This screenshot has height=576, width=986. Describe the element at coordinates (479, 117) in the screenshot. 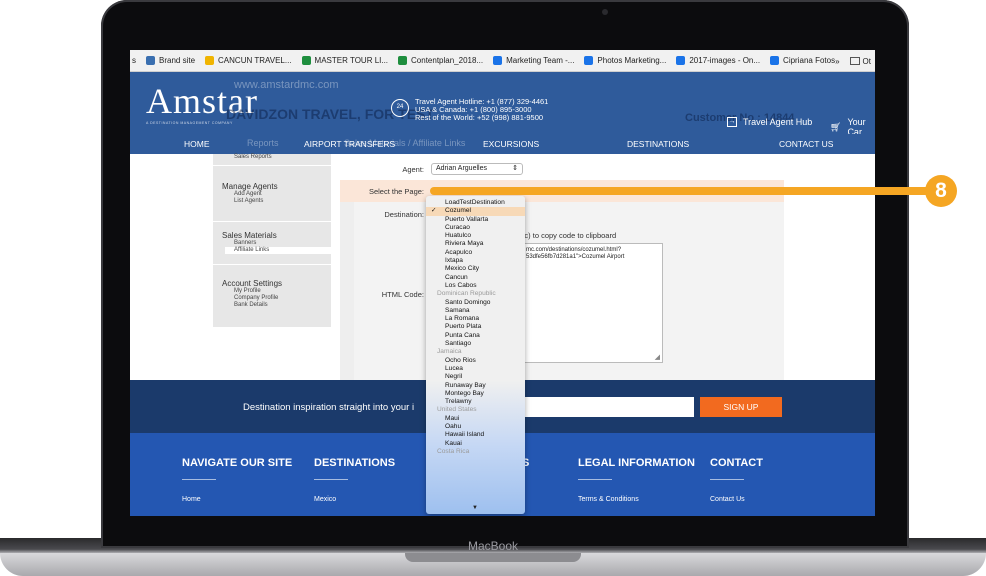

I see `hotline-line: Rest of the World: +52 (998) 881-9500` at that location.